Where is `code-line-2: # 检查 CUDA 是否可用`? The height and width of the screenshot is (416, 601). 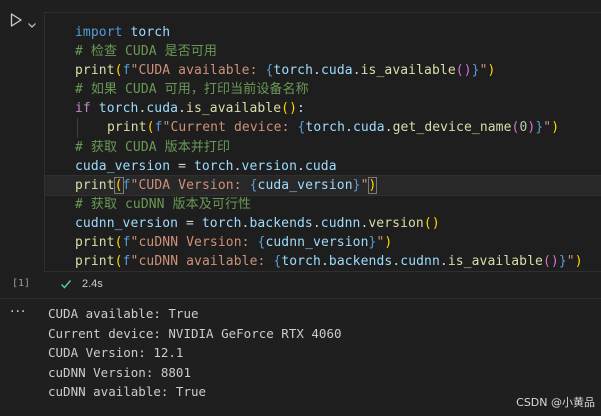
code-line-2: # 检查 CUDA 是否可用 is located at coordinates (323, 51).